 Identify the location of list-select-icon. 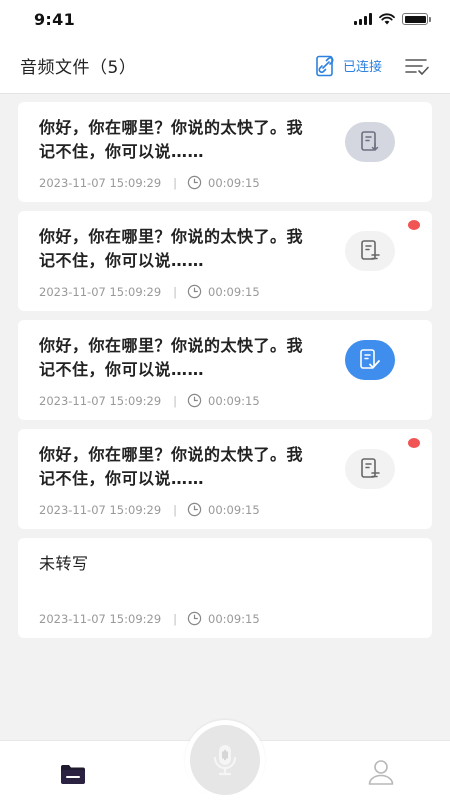
(417, 66).